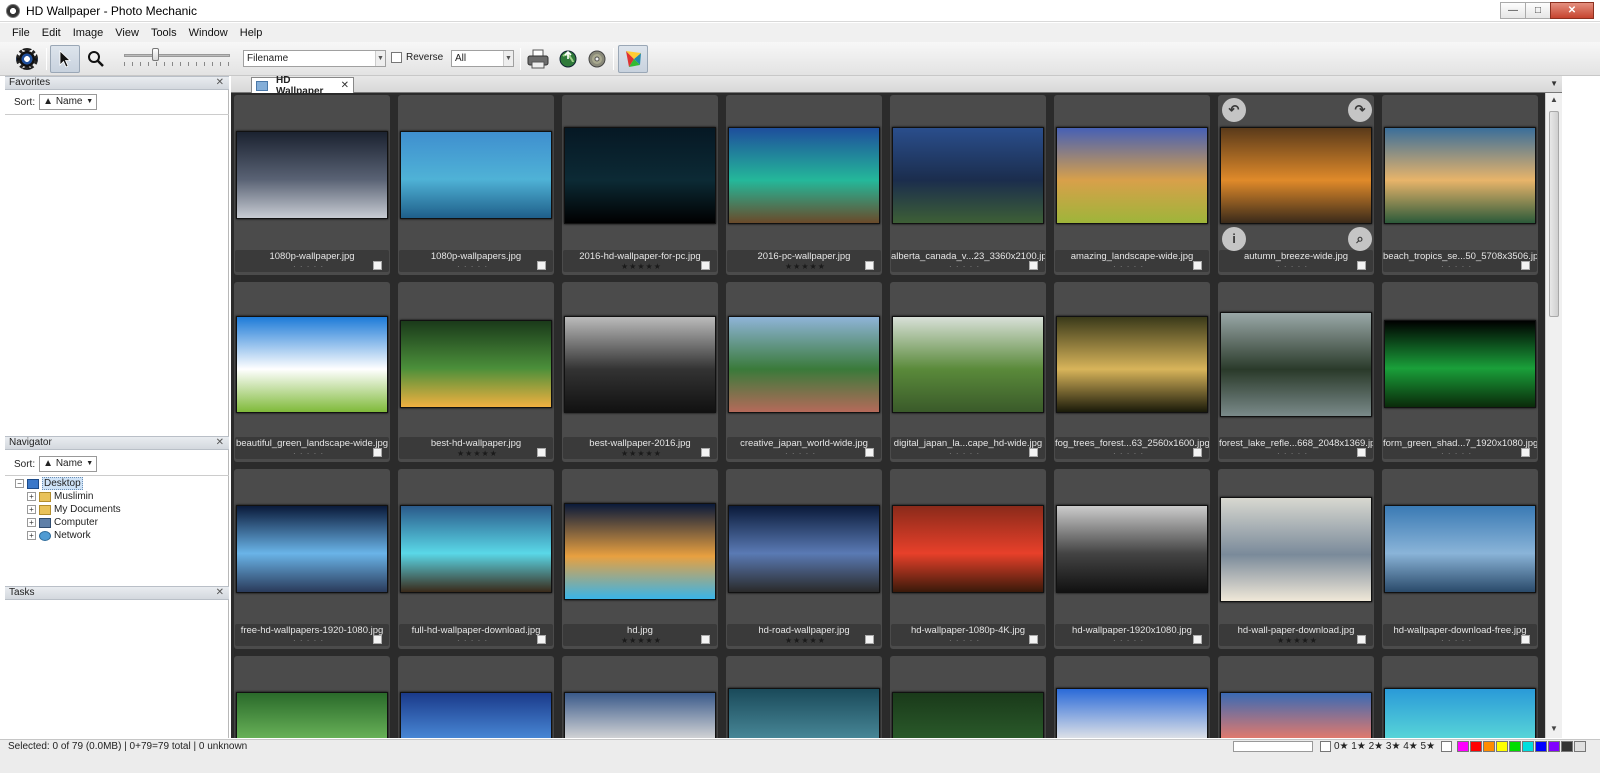  I want to click on thumbnail-cell: autumn_breeze-wide.jpg · · · · · ↶ ↷ i ⌕, so click(1296, 185).